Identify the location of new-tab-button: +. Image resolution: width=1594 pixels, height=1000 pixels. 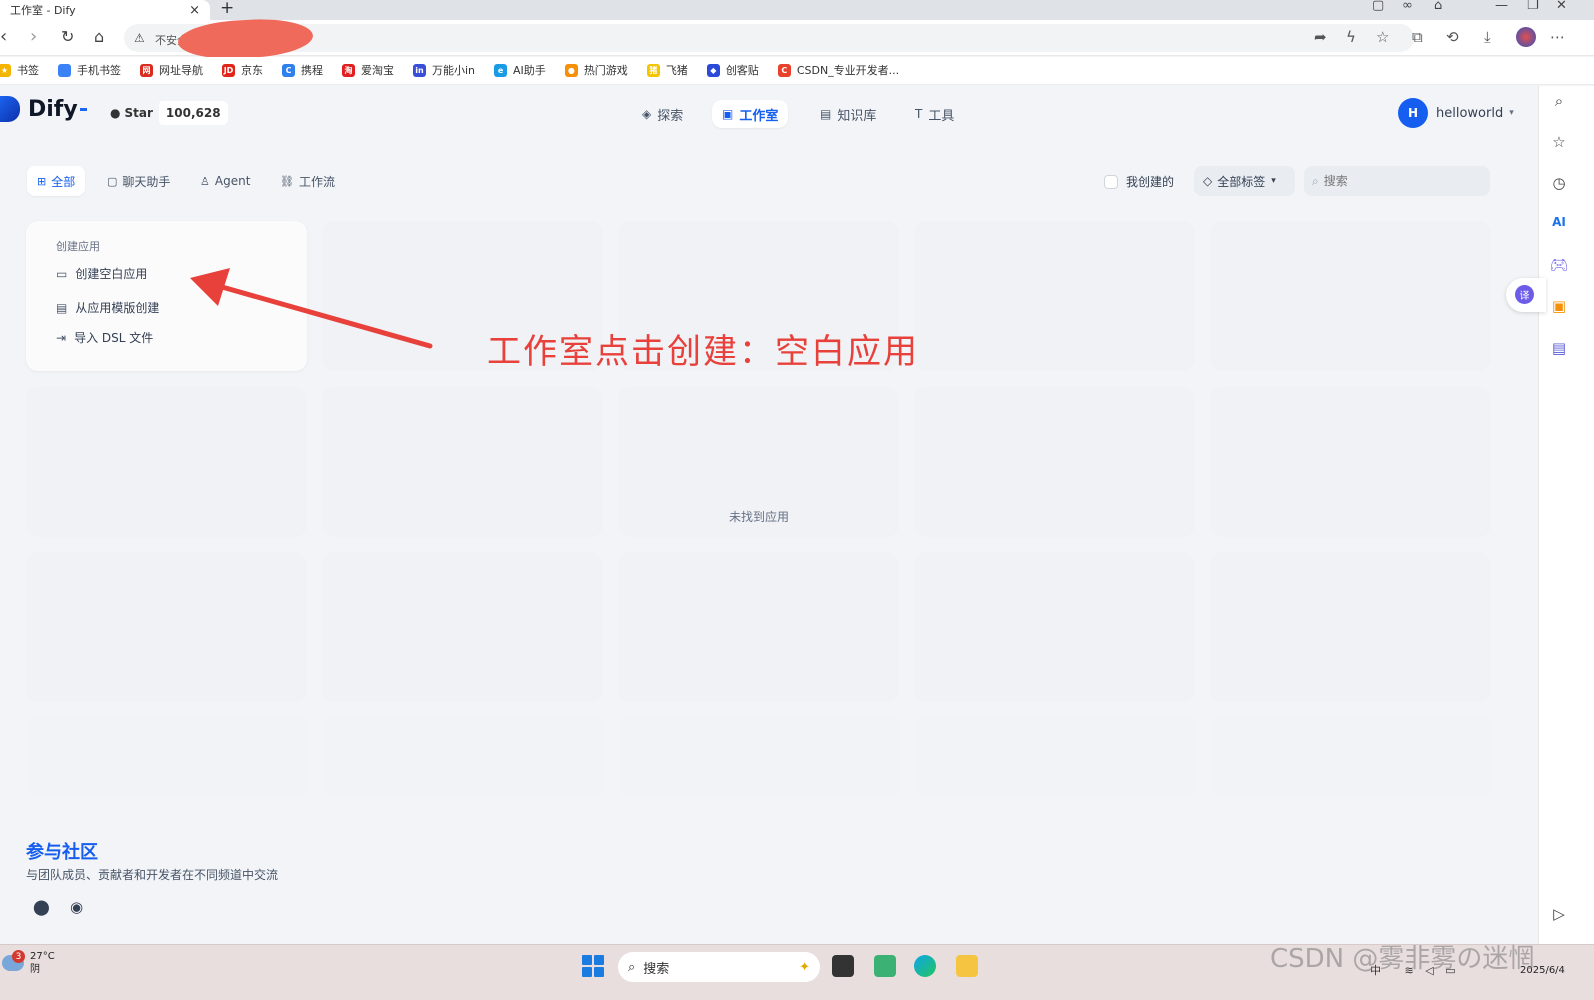
(227, 9).